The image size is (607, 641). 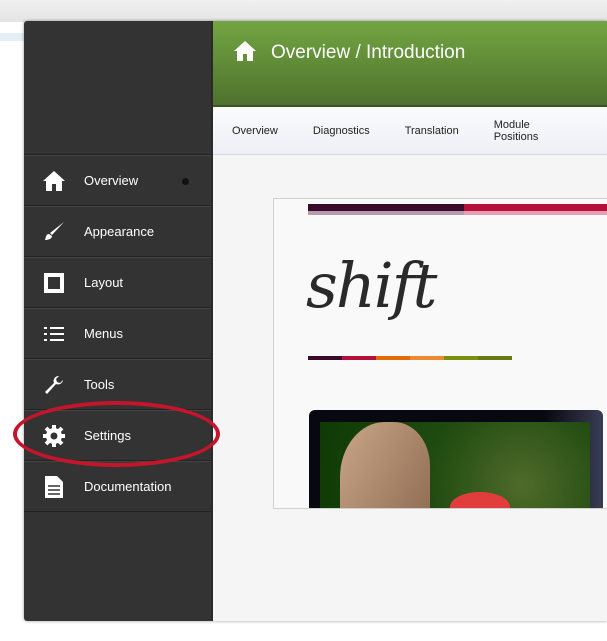 I want to click on brand-color-bar, so click(x=410, y=358).